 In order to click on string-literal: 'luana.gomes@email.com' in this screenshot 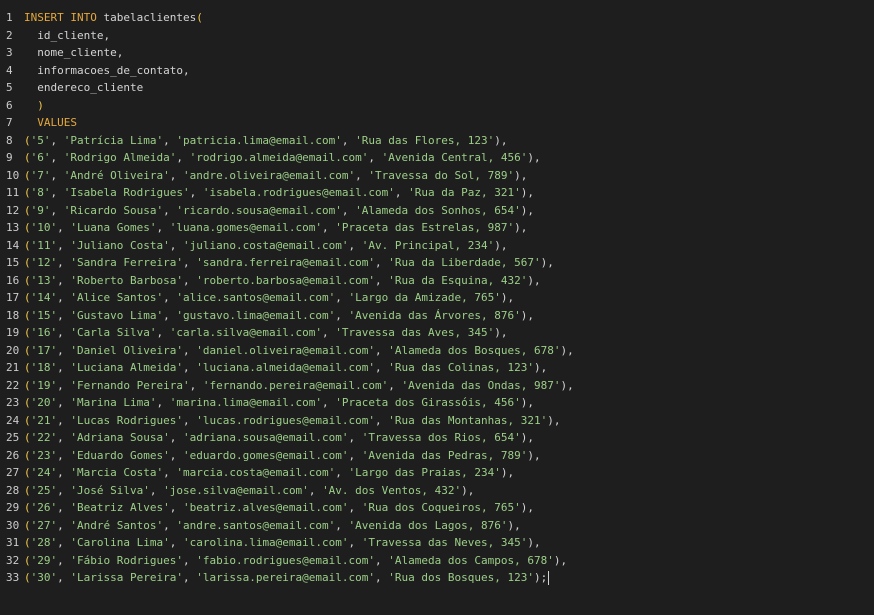, I will do `click(246, 227)`.